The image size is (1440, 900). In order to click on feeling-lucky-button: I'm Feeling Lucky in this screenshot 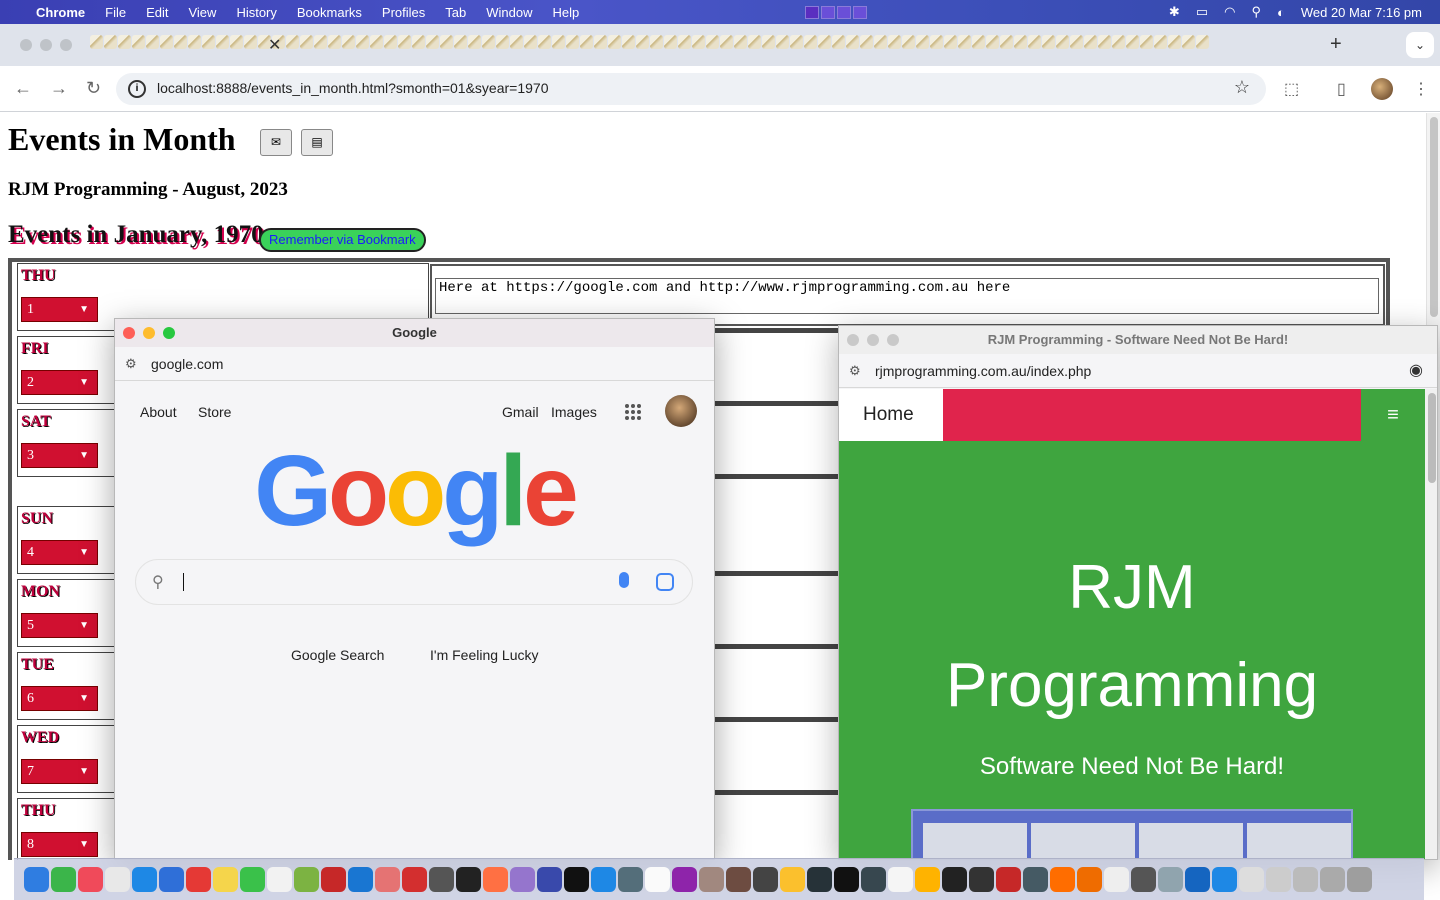, I will do `click(484, 655)`.